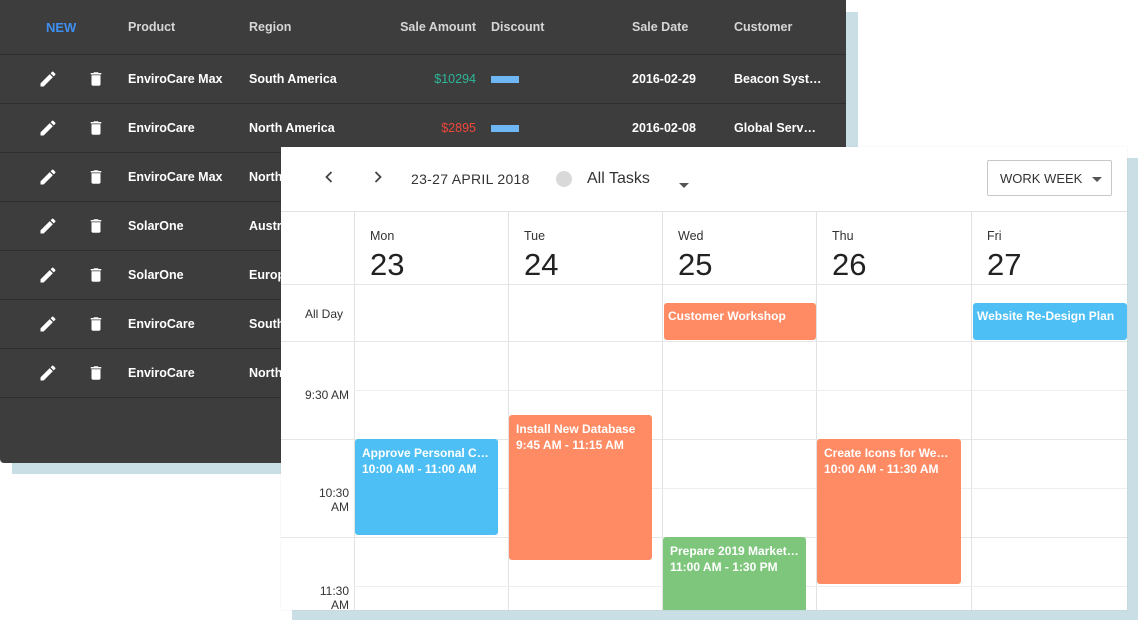  I want to click on region-cell: North America, so click(292, 128).